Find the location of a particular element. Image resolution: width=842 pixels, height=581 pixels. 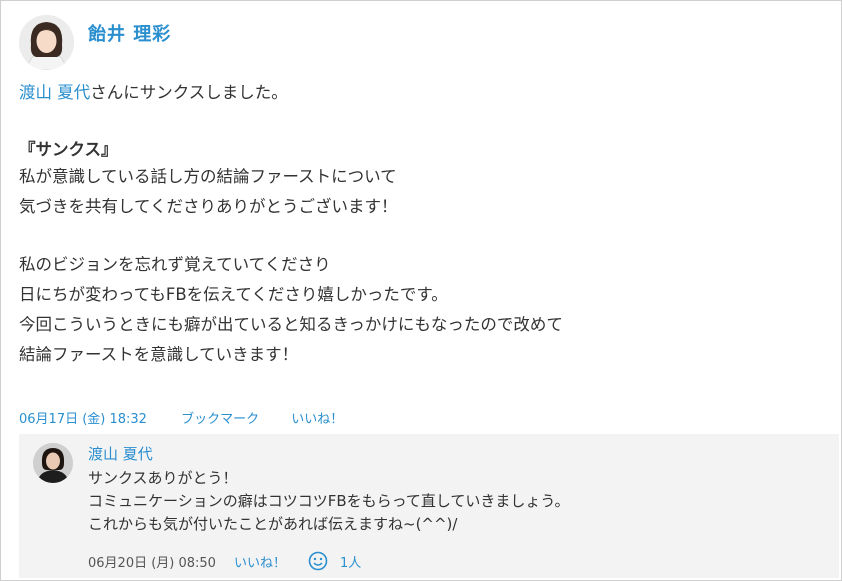

smile-reaction-icon is located at coordinates (318, 561).